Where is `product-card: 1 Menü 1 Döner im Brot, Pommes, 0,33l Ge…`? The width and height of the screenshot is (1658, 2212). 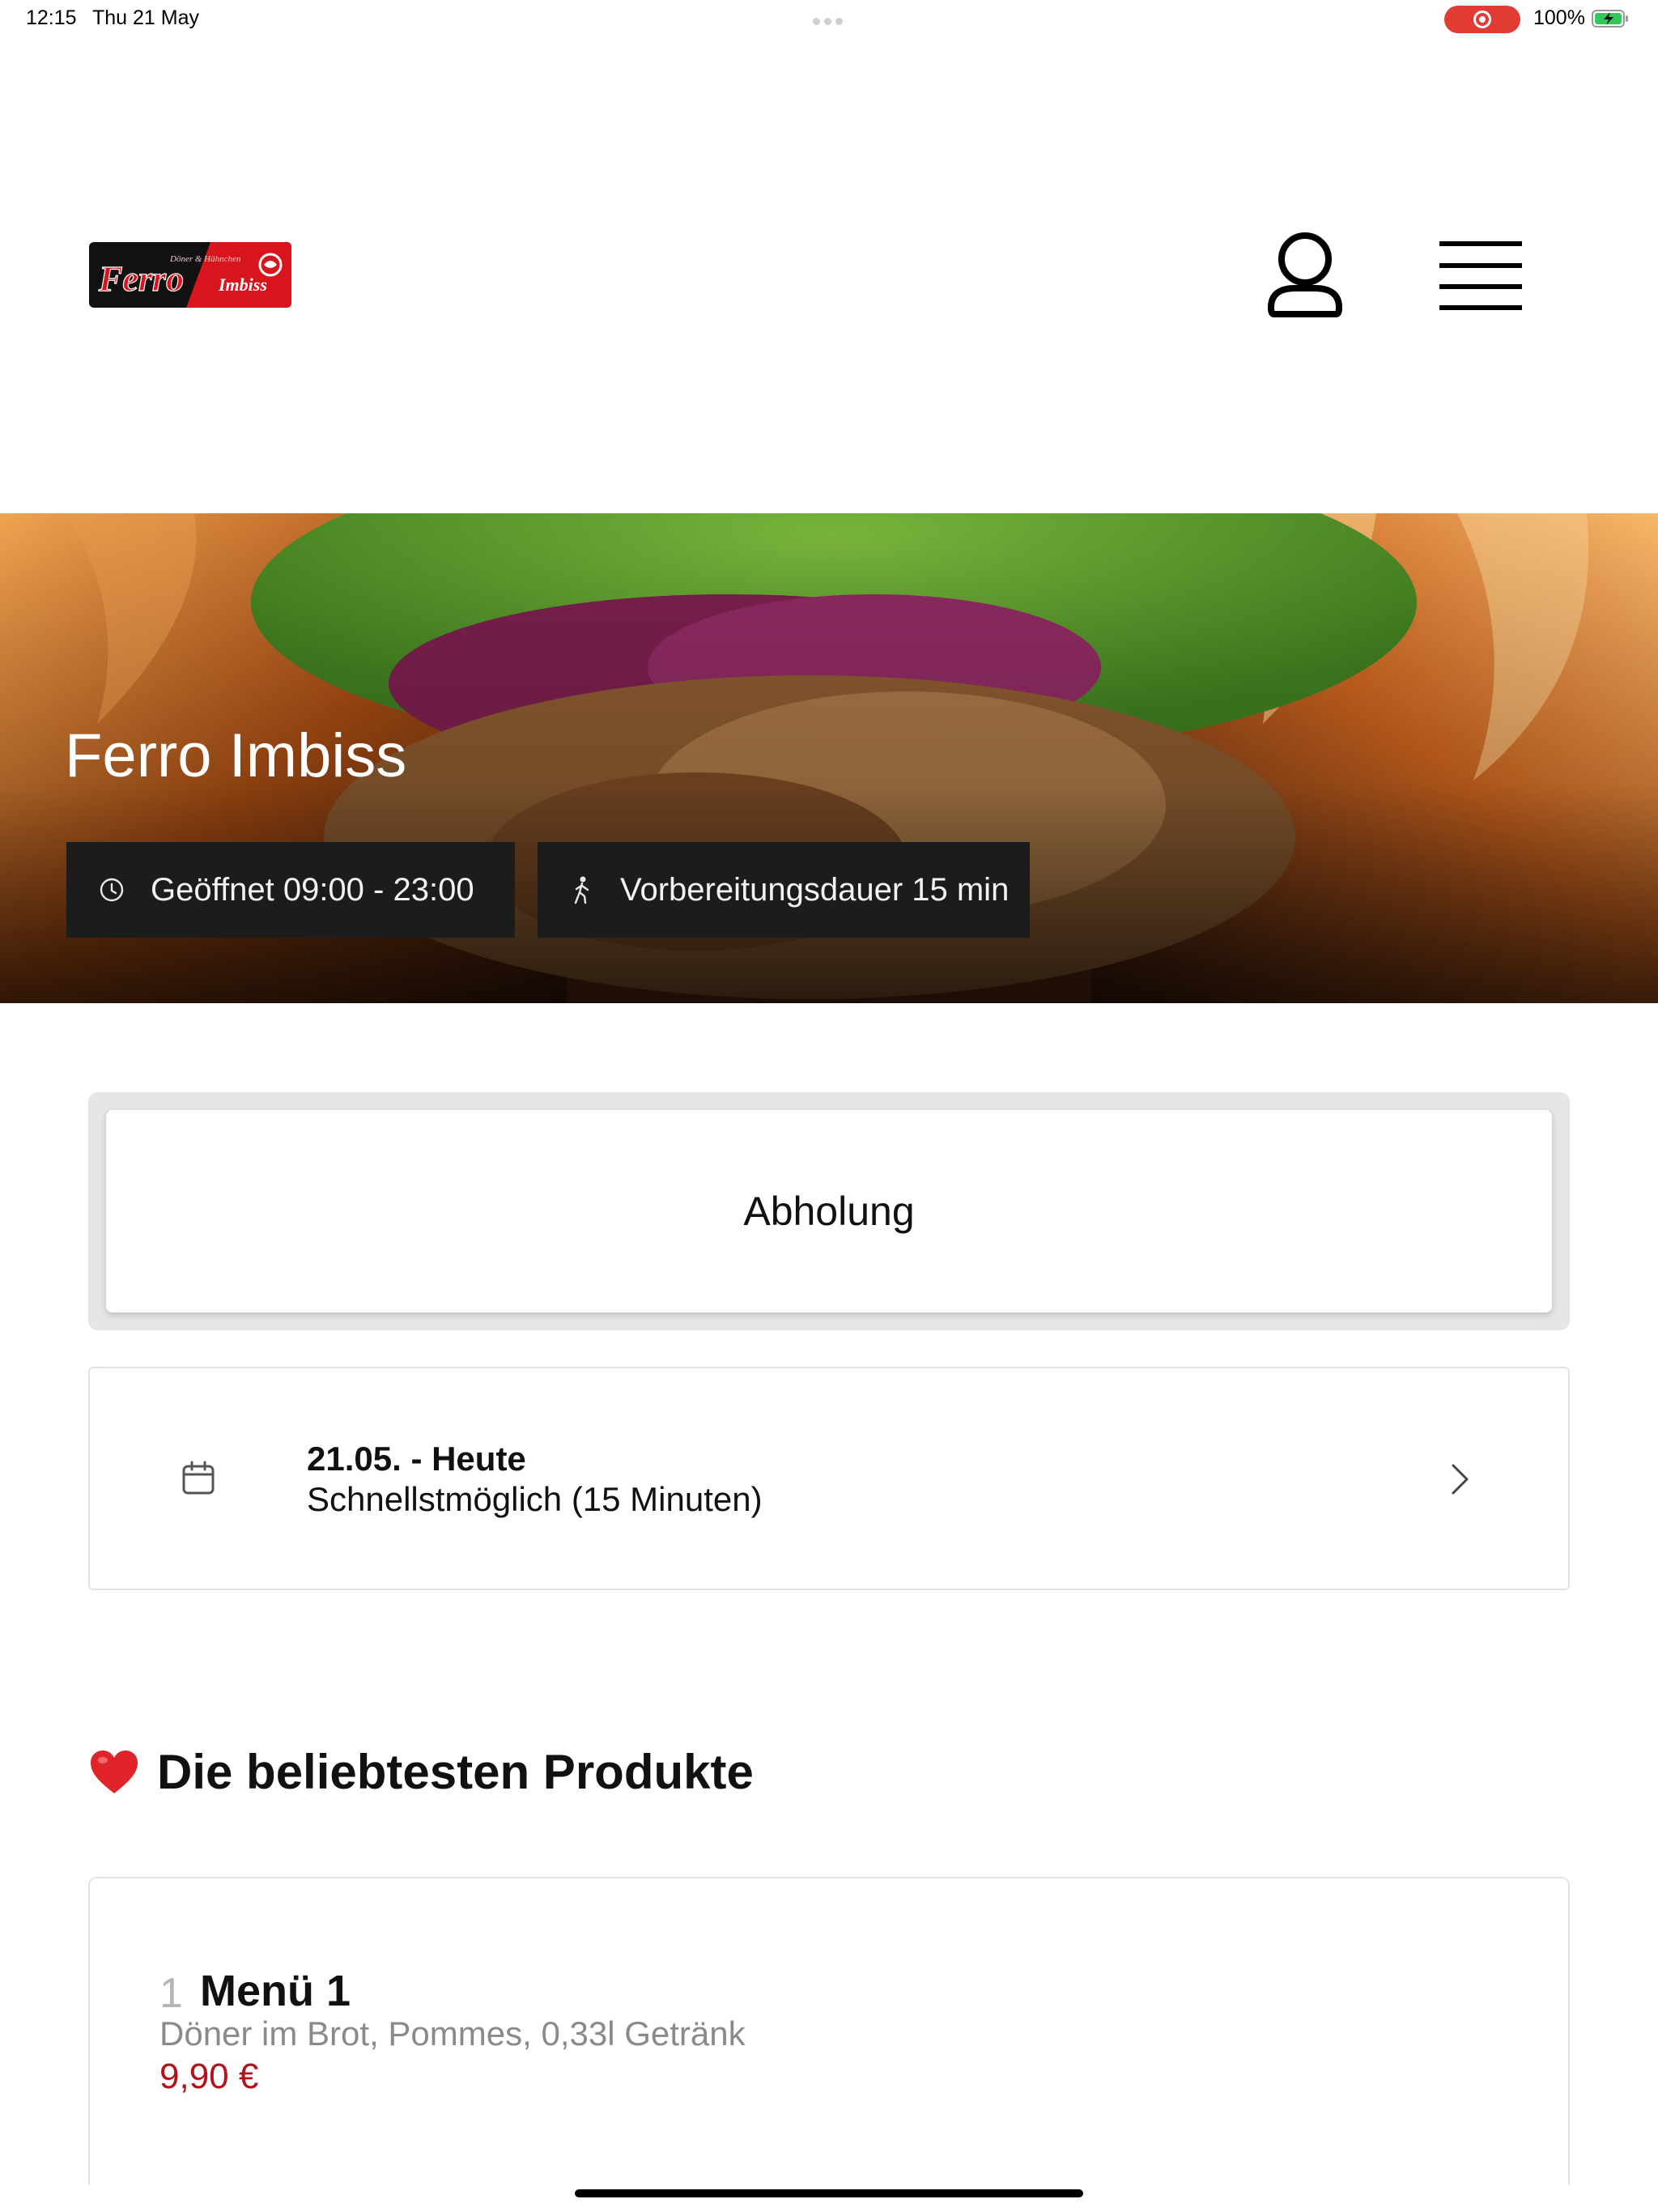 product-card: 1 Menü 1 Döner im Brot, Pommes, 0,33l Ge… is located at coordinates (829, 2031).